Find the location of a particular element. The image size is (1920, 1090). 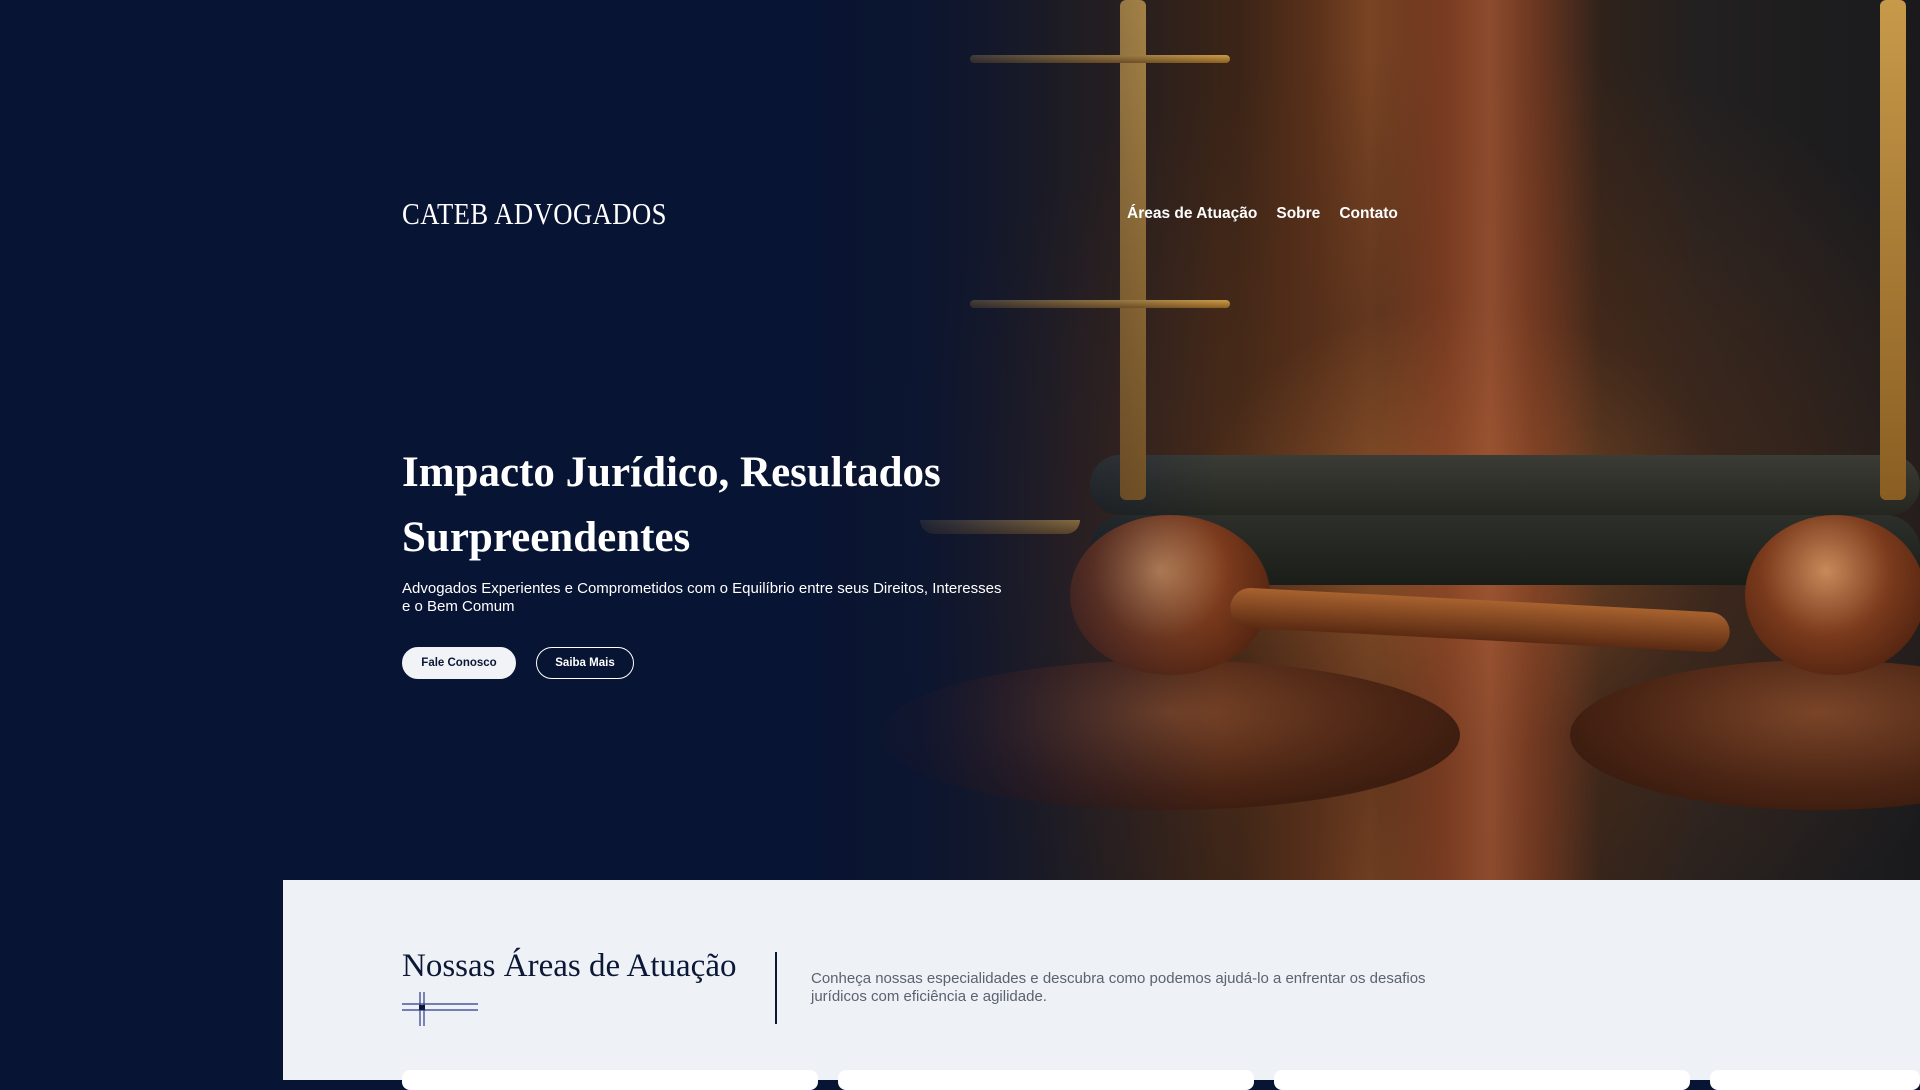

gavel-sound-block is located at coordinates (1745, 735).